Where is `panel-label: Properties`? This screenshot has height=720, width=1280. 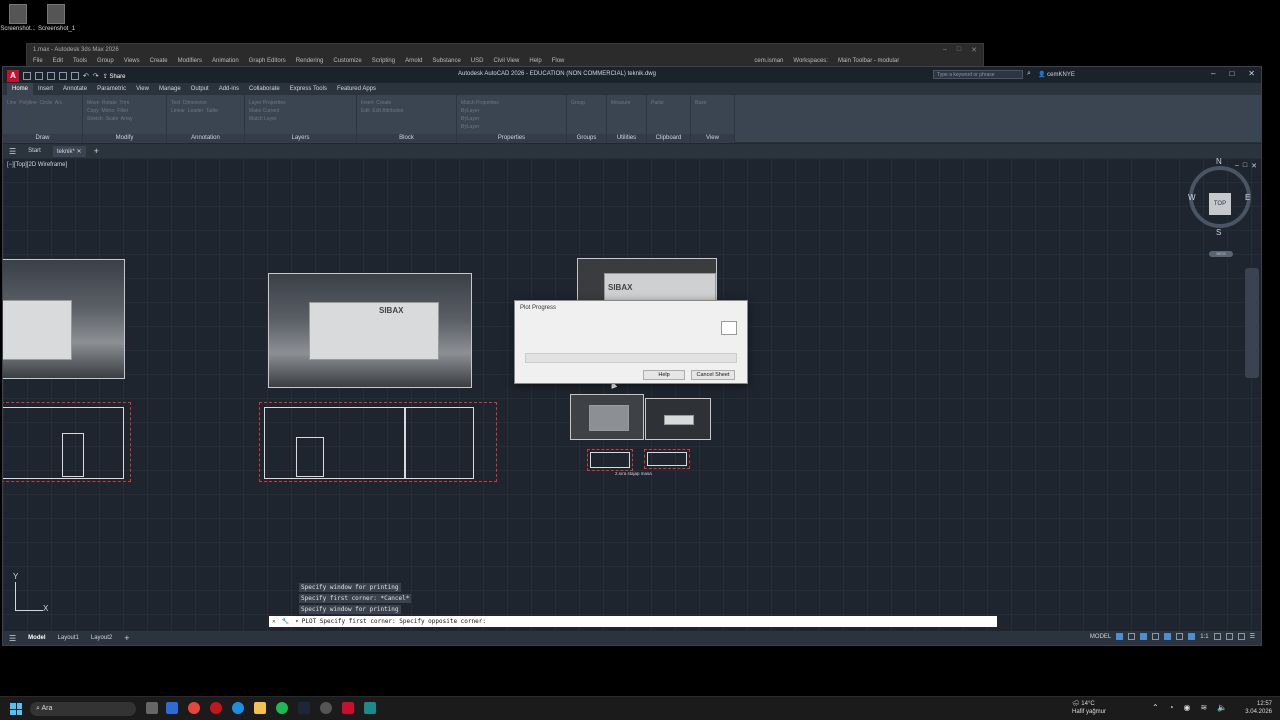
panel-label: Properties is located at coordinates (511, 138).